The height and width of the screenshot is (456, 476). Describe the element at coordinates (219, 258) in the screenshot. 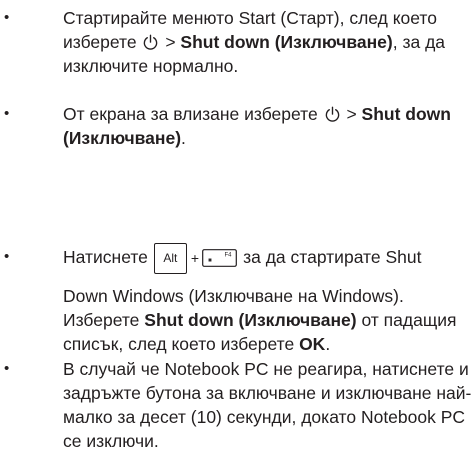

I see `f4-key-icon: F4` at that location.